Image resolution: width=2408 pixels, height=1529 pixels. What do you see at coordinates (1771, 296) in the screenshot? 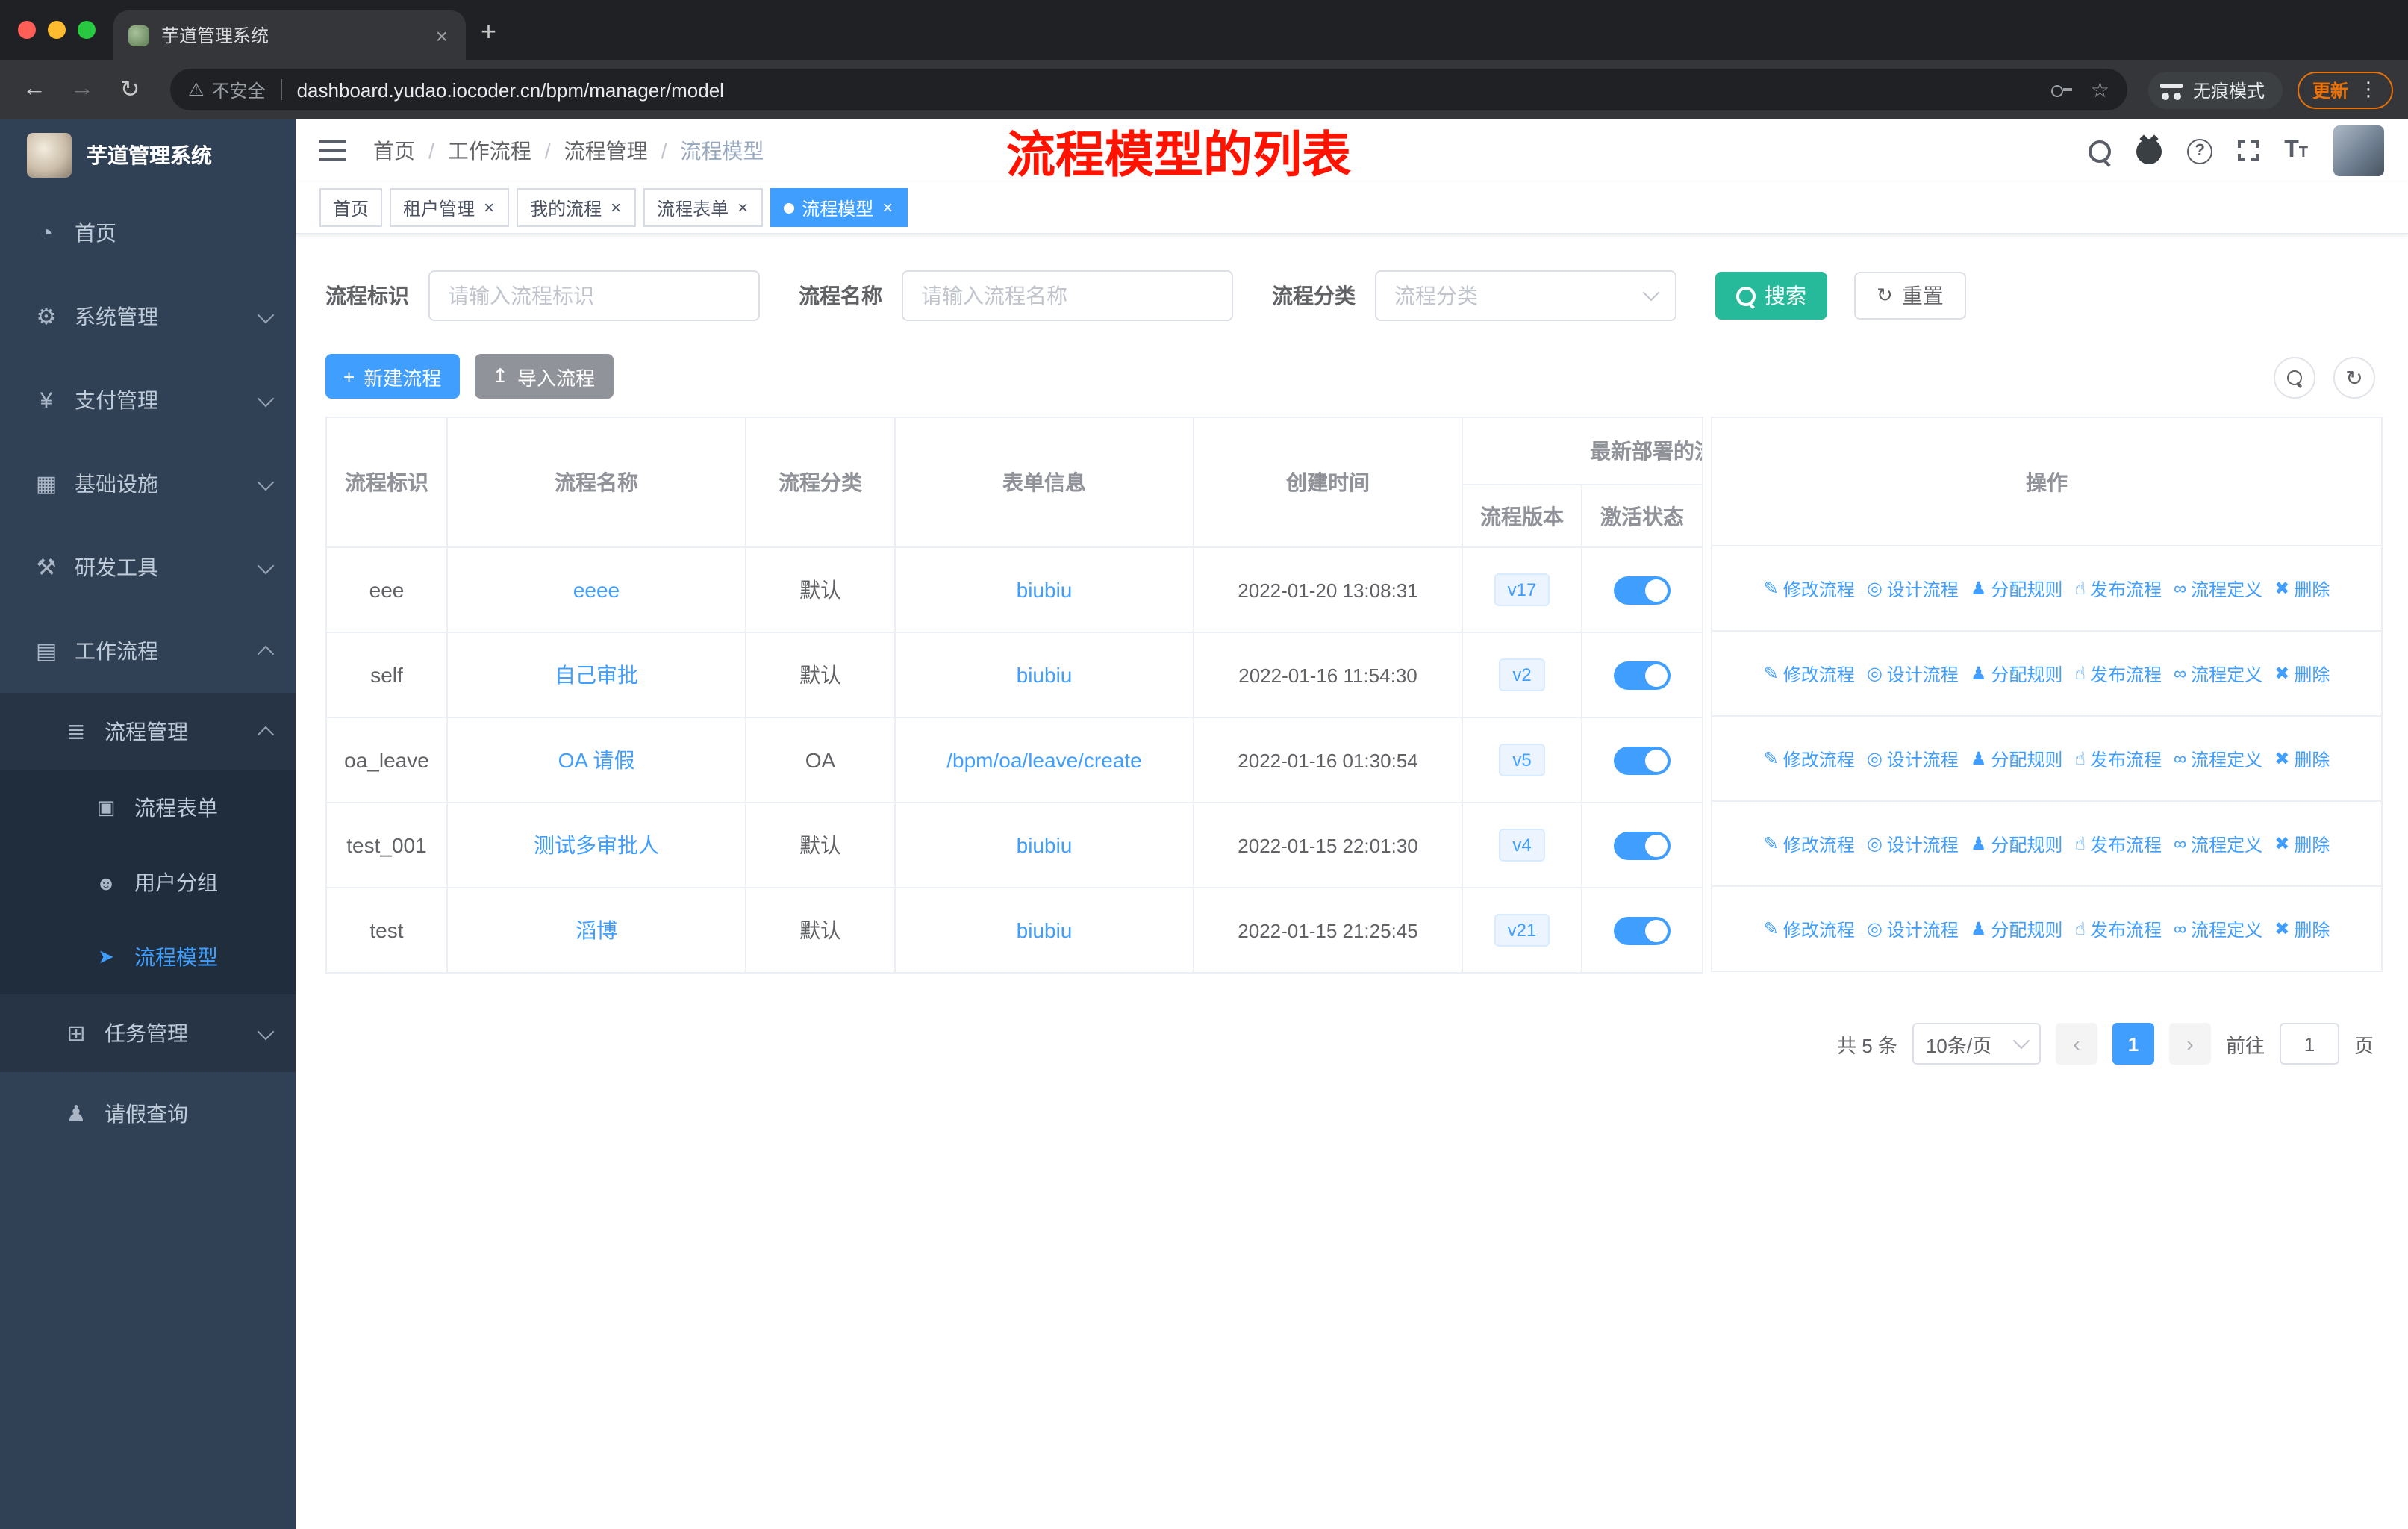
I see `search-button: 搜索` at bounding box center [1771, 296].